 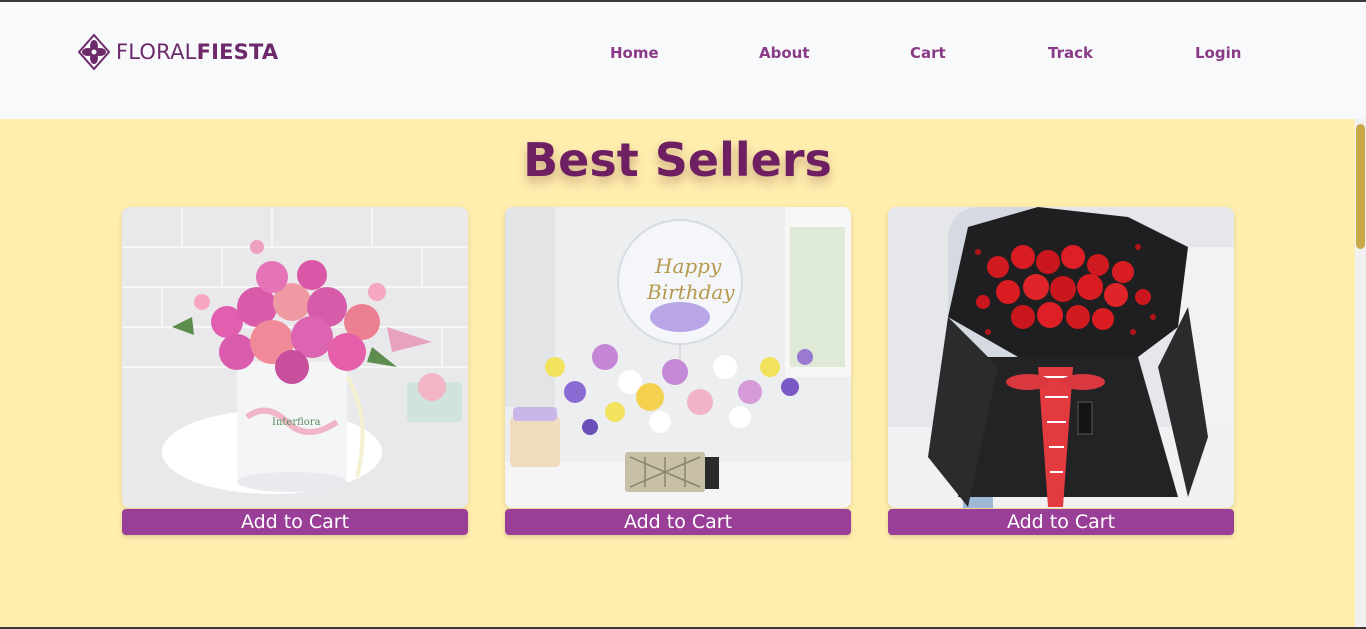 What do you see at coordinates (690, 292) in the screenshot?
I see `svg-text: Birthday` at bounding box center [690, 292].